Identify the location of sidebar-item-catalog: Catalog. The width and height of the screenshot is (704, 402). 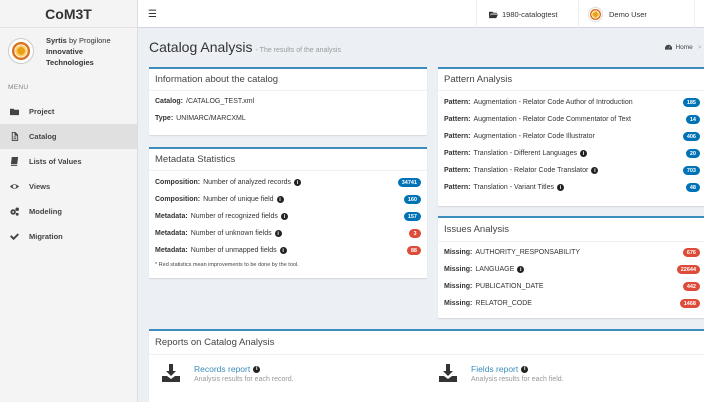
(68, 136).